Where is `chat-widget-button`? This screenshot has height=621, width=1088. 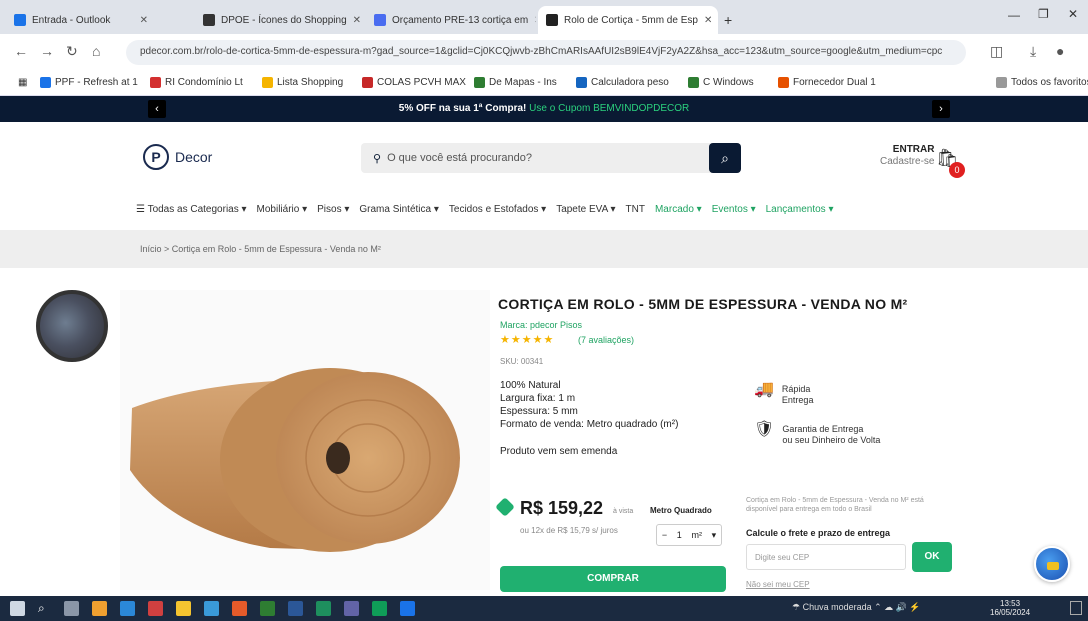 chat-widget-button is located at coordinates (1052, 564).